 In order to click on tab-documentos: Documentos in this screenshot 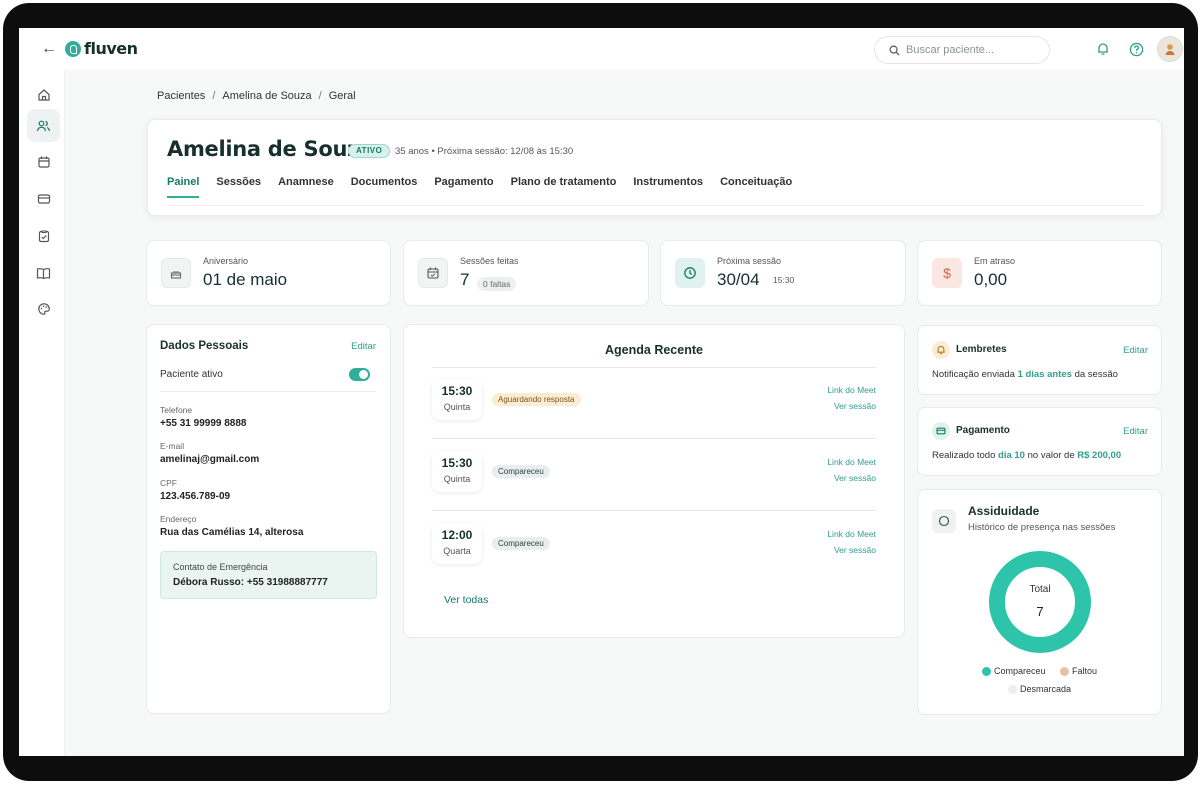, I will do `click(384, 187)`.